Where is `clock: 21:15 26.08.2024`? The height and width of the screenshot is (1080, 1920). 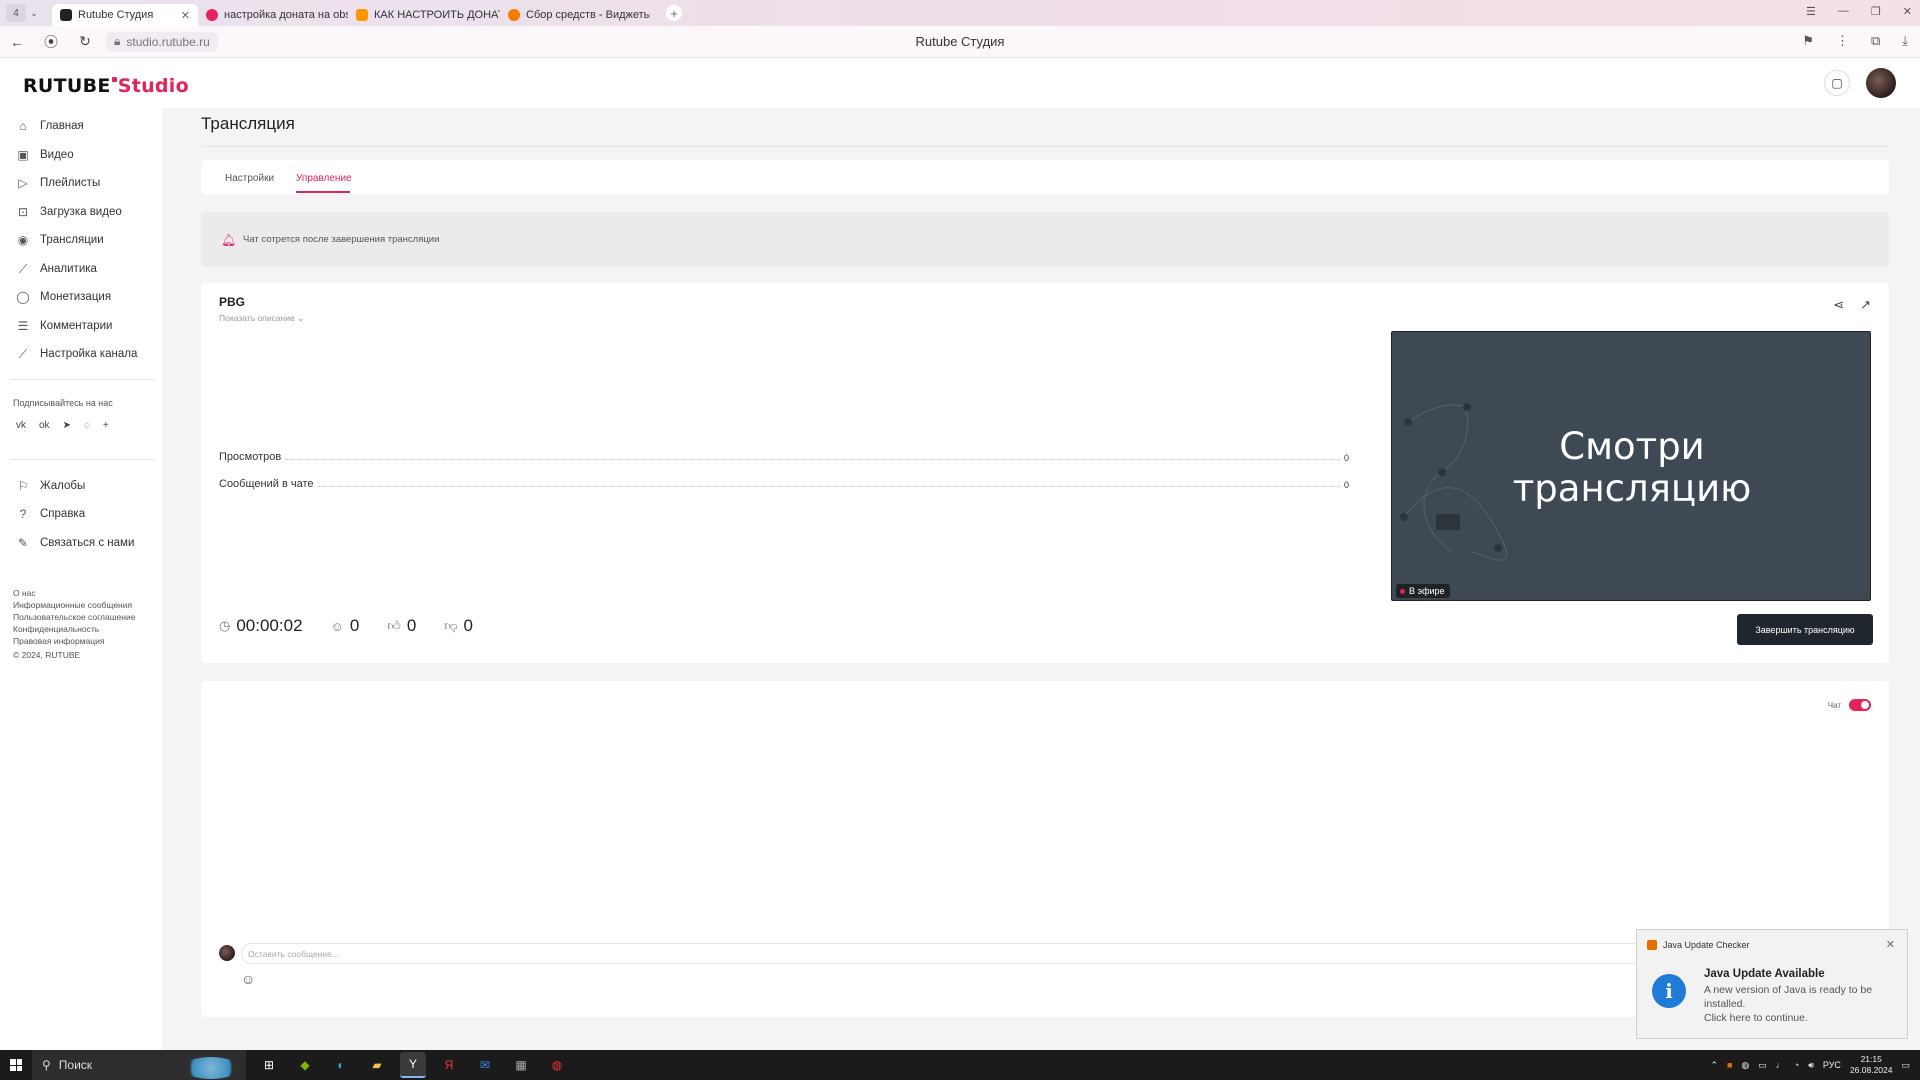 clock: 21:15 26.08.2024 is located at coordinates (1871, 1065).